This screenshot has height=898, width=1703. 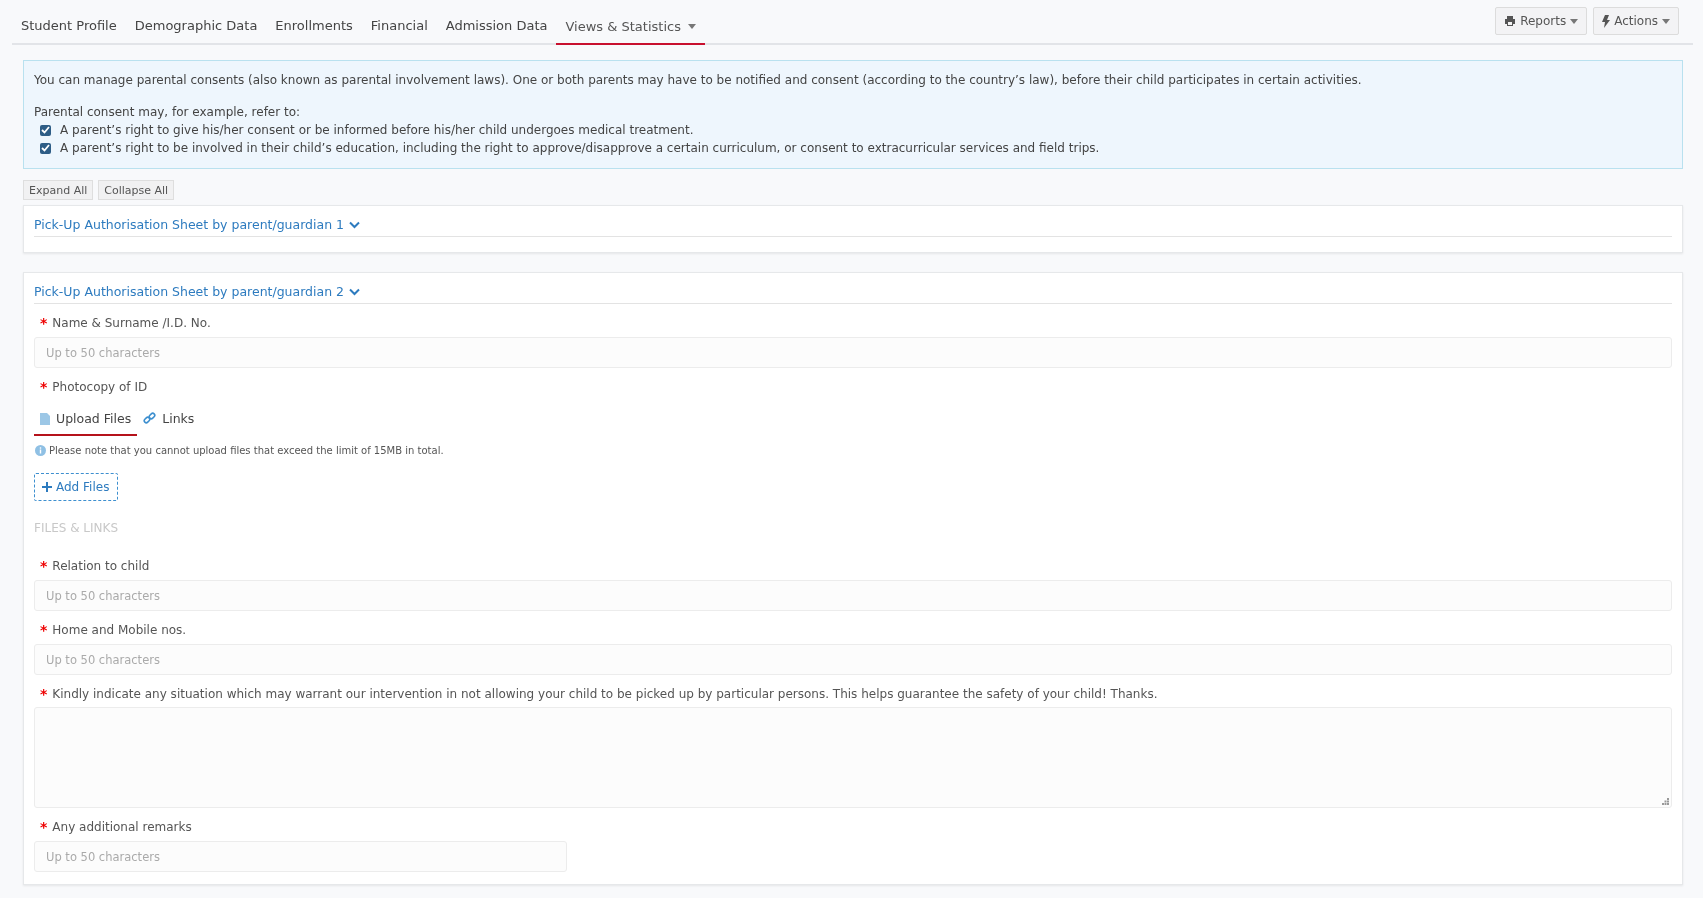 What do you see at coordinates (47, 487) in the screenshot?
I see `plus-icon` at bounding box center [47, 487].